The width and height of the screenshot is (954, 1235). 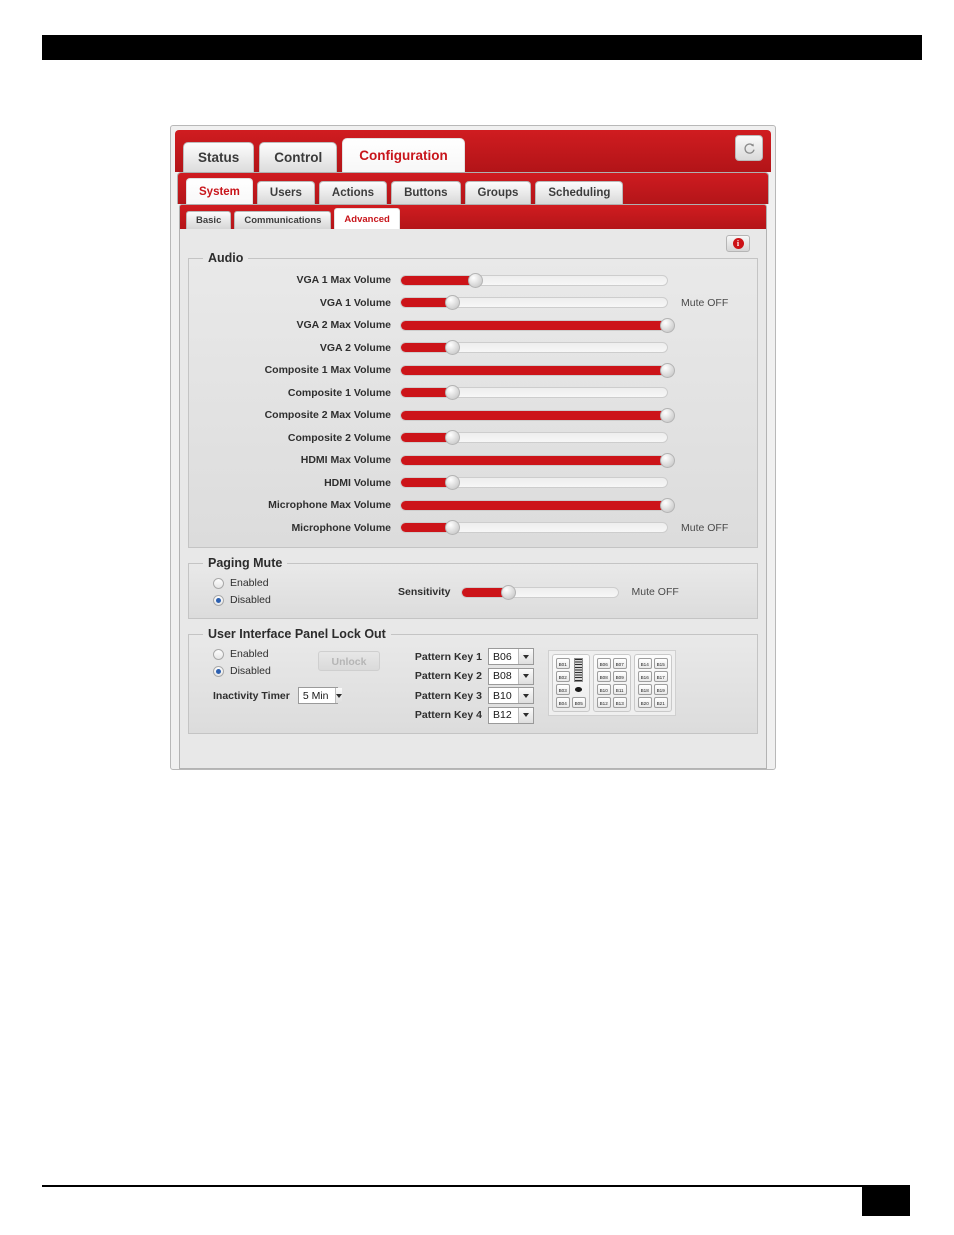 What do you see at coordinates (502, 715) in the screenshot?
I see `pattern-key-value: B12` at bounding box center [502, 715].